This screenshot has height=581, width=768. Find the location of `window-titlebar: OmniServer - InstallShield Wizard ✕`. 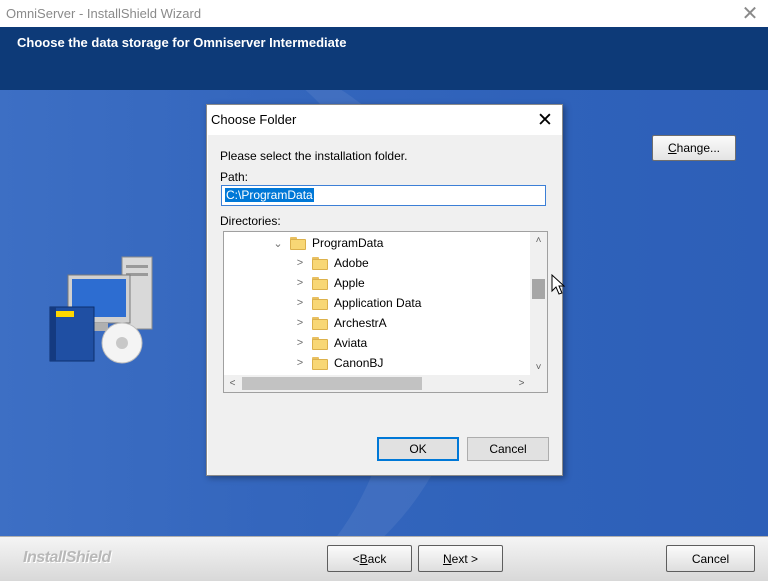

window-titlebar: OmniServer - InstallShield Wizard ✕ is located at coordinates (384, 13).